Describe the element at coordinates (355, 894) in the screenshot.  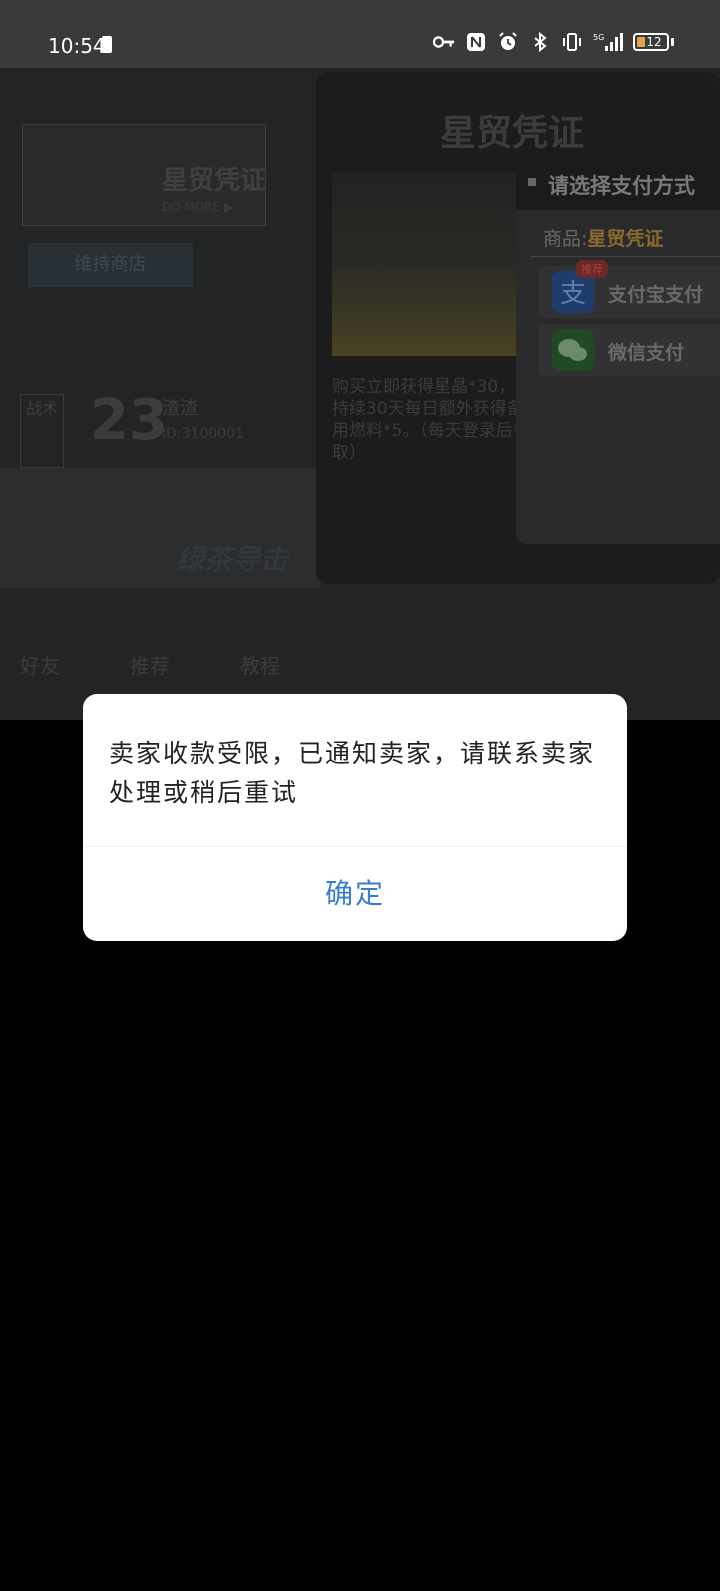
I see `confirm-button: 确定` at that location.